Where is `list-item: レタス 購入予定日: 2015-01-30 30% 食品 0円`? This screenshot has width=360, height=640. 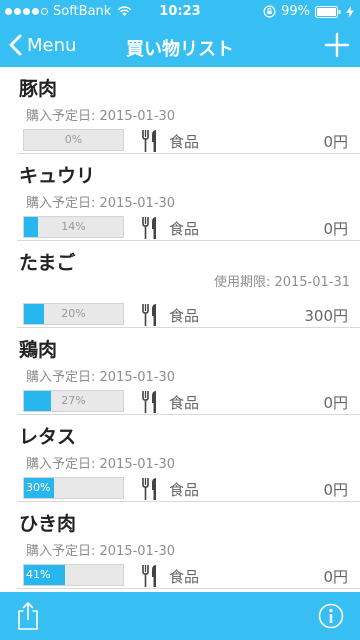
list-item: レタス 購入予定日: 2015-01-30 30% 食品 0円 is located at coordinates (188, 458).